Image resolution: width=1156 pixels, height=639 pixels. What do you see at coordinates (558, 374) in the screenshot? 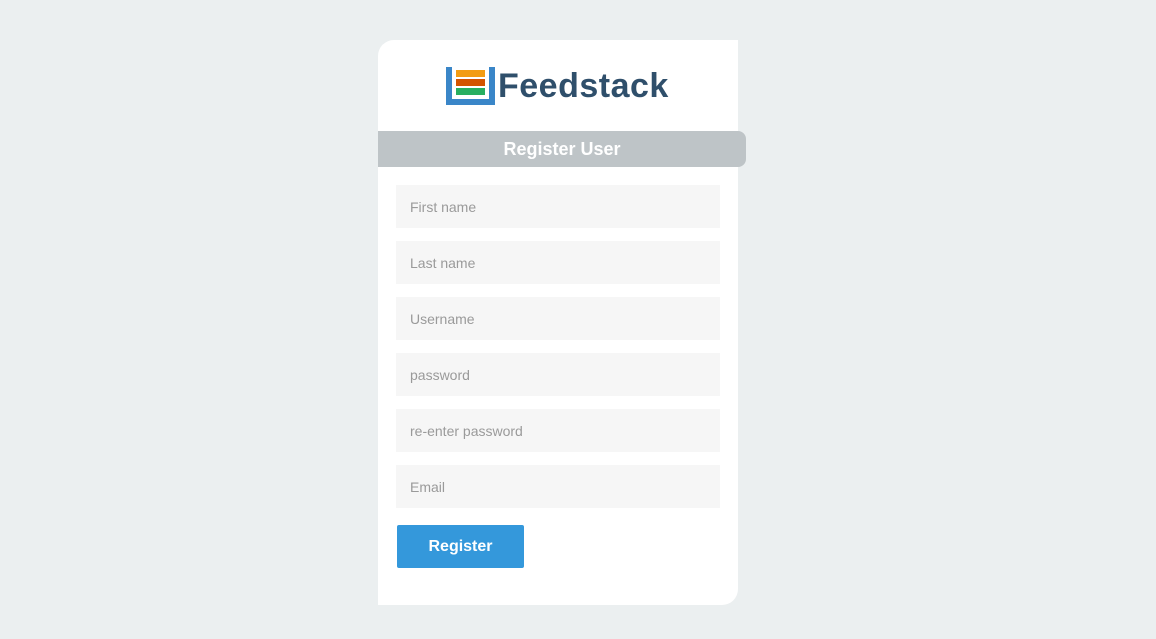
I see `password-field` at bounding box center [558, 374].